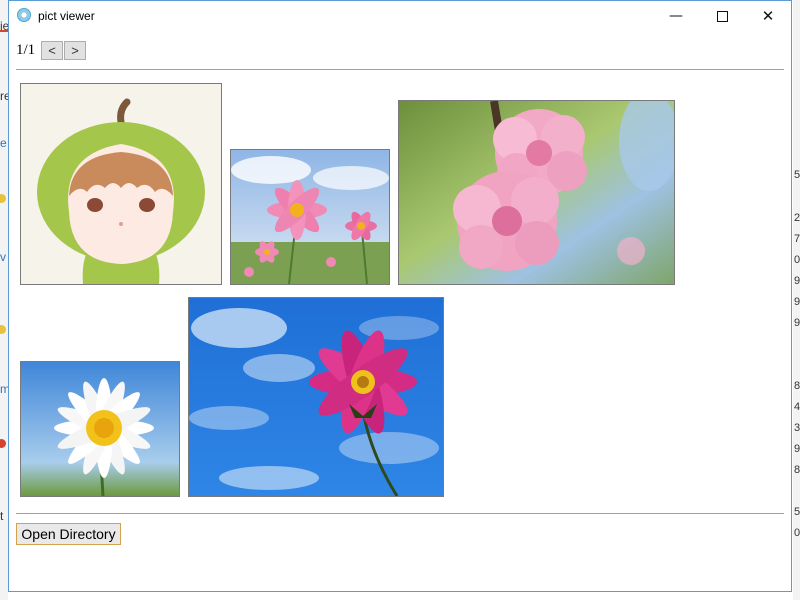 The image size is (800, 600). Describe the element at coordinates (400, 16) in the screenshot. I see `title-bar: pict viewer — ✕` at that location.